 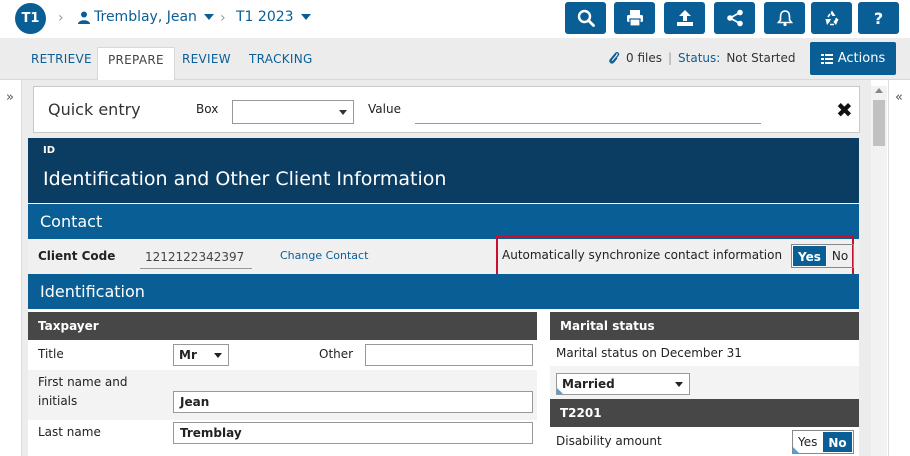 I want to click on recycle-button, so click(x=831, y=18).